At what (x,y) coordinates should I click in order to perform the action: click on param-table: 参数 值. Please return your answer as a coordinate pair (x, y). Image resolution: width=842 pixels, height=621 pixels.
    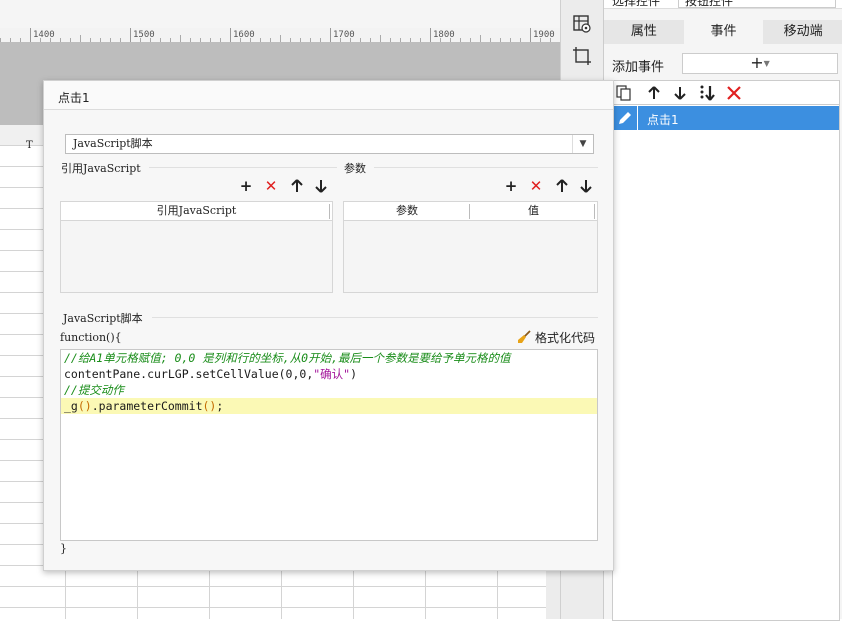
    Looking at the image, I should click on (470, 247).